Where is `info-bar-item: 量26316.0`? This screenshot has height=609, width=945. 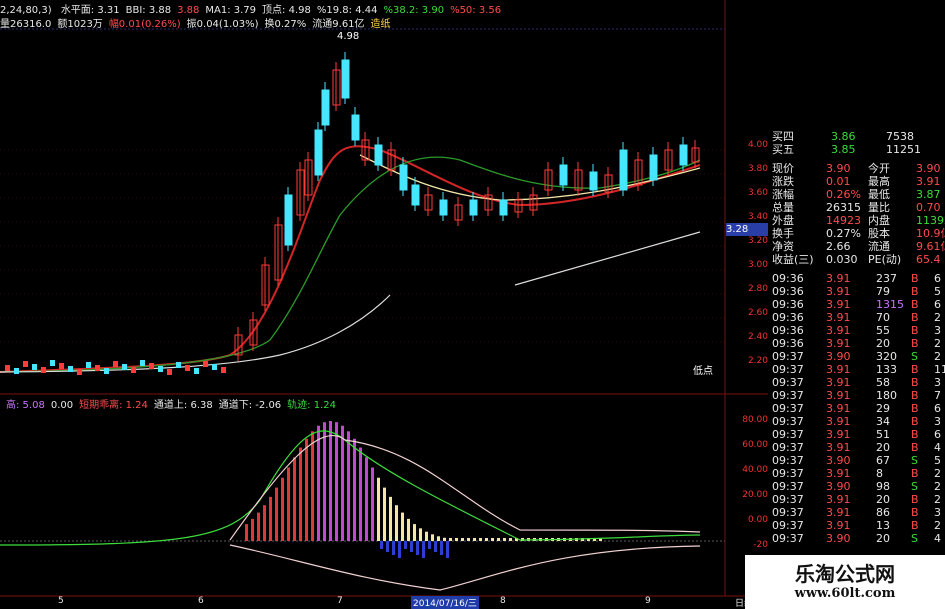
info-bar-item: 量26316.0 is located at coordinates (26, 24).